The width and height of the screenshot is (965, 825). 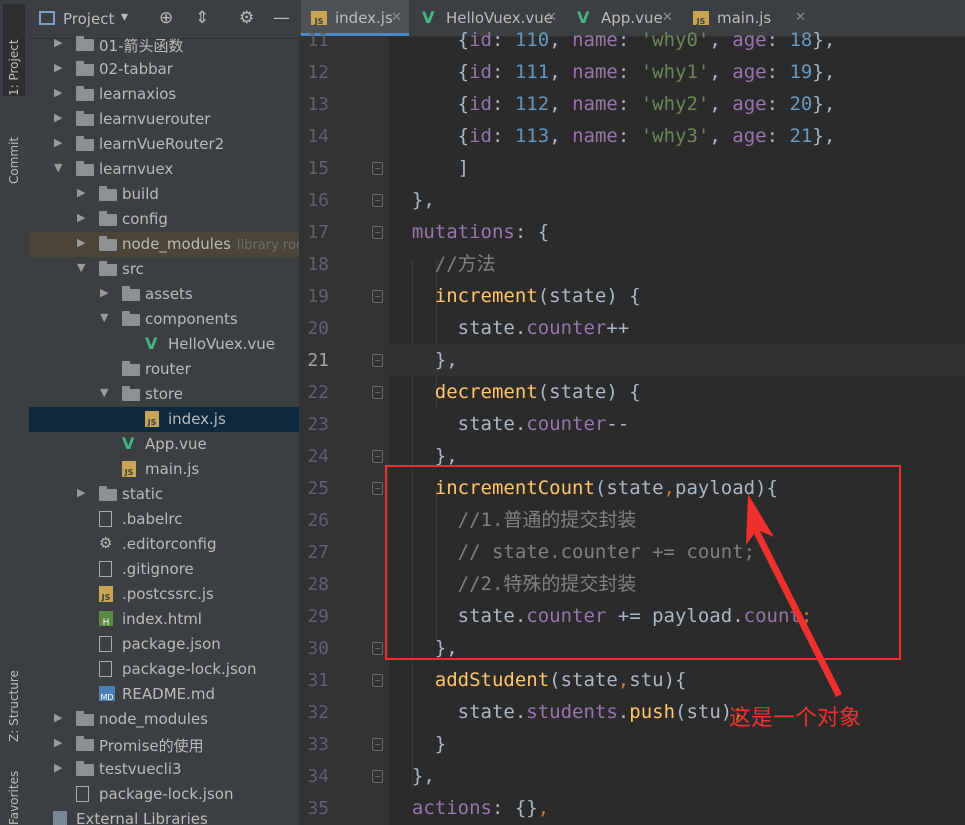 I want to click on favorites-tool-tab: Favorites, so click(x=14, y=797).